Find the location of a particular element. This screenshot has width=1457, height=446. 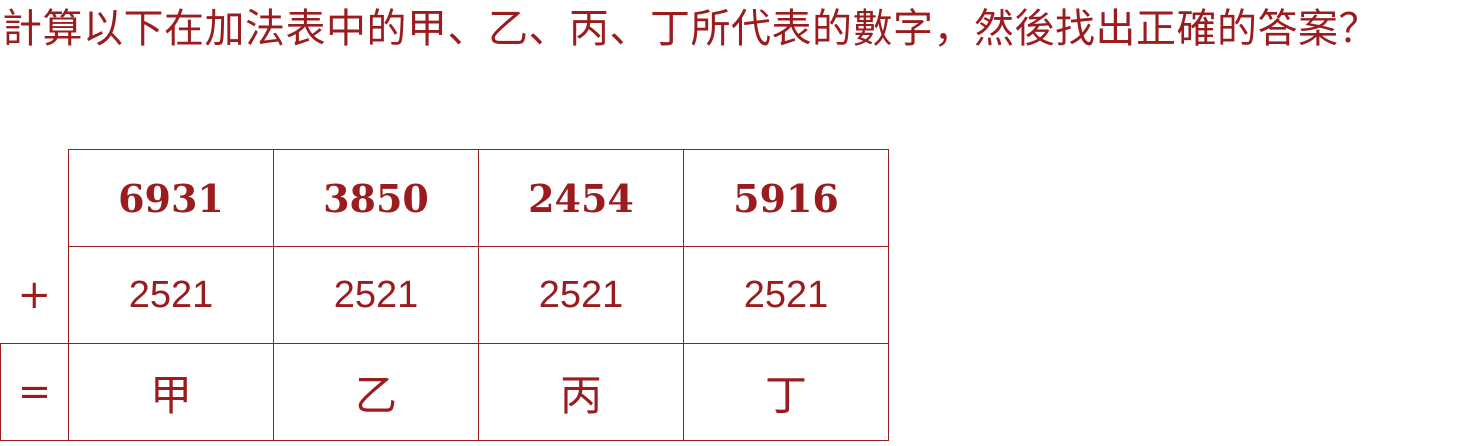

addend-cell-4: 2521 is located at coordinates (786, 295).